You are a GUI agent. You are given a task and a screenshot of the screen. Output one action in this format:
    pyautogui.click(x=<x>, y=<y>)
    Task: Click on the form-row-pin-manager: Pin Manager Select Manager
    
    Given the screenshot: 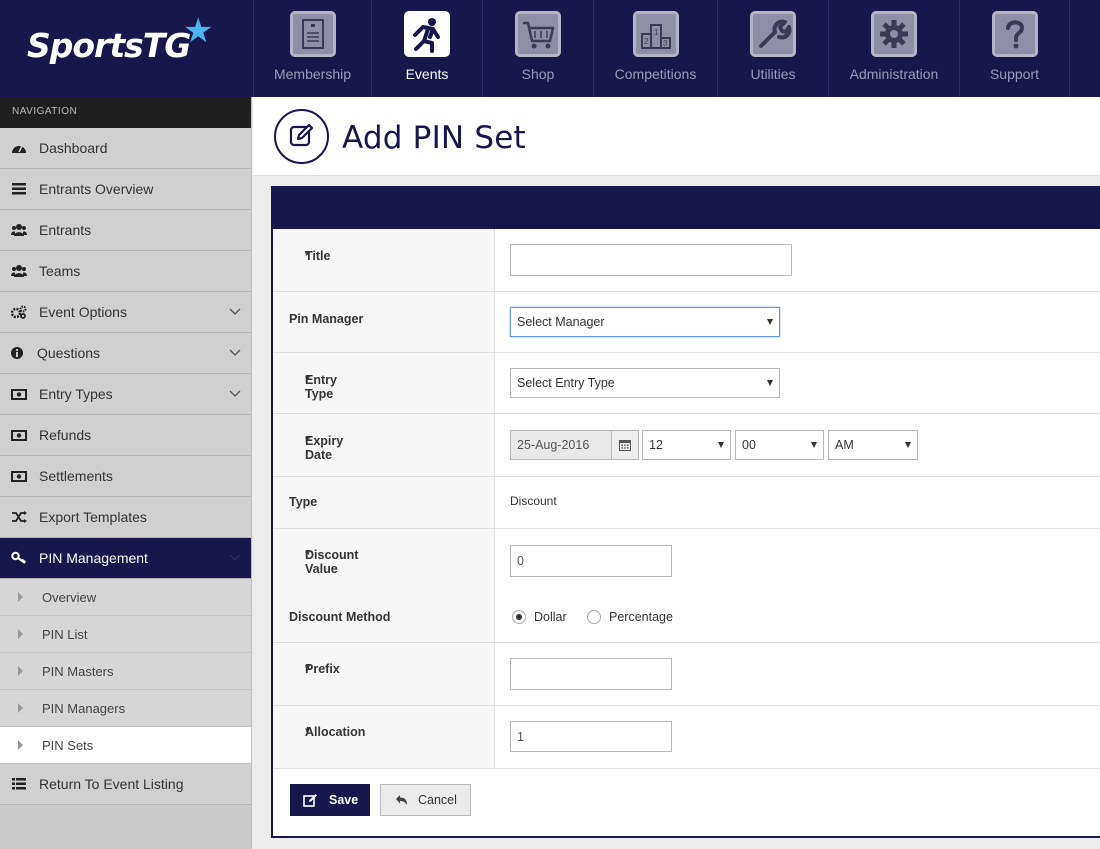 What is the action you would take?
    pyautogui.click(x=686, y=322)
    